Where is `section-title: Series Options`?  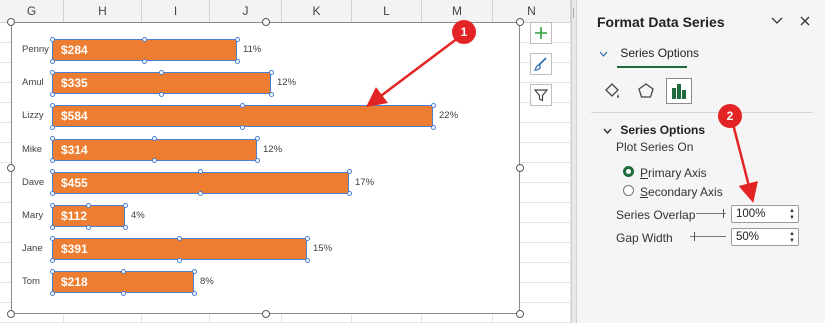
section-title: Series Options is located at coordinates (663, 130).